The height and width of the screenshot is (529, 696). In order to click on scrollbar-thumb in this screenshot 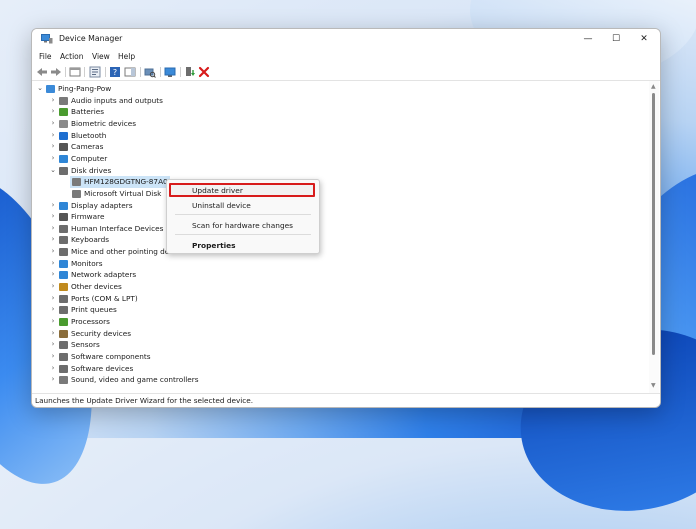, I will do `click(653, 224)`.